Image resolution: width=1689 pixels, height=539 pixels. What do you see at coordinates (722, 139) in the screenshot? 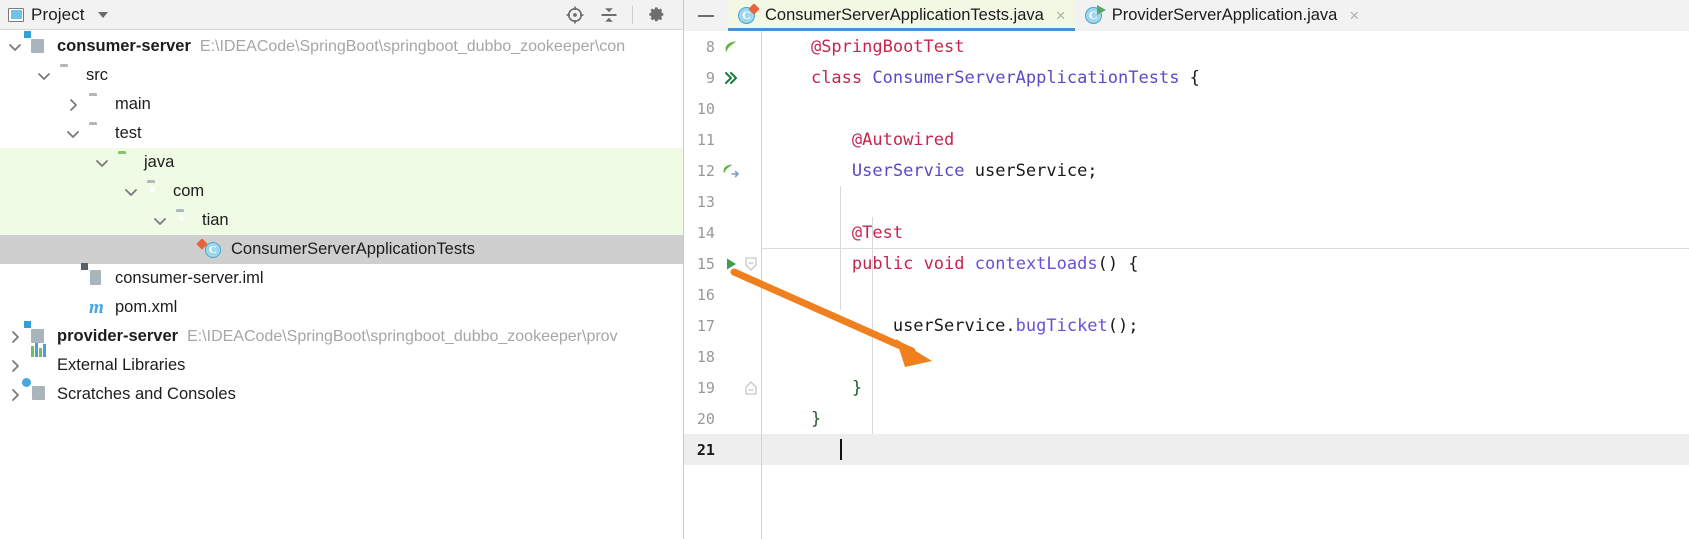
I see `gutter-line: 11` at bounding box center [722, 139].